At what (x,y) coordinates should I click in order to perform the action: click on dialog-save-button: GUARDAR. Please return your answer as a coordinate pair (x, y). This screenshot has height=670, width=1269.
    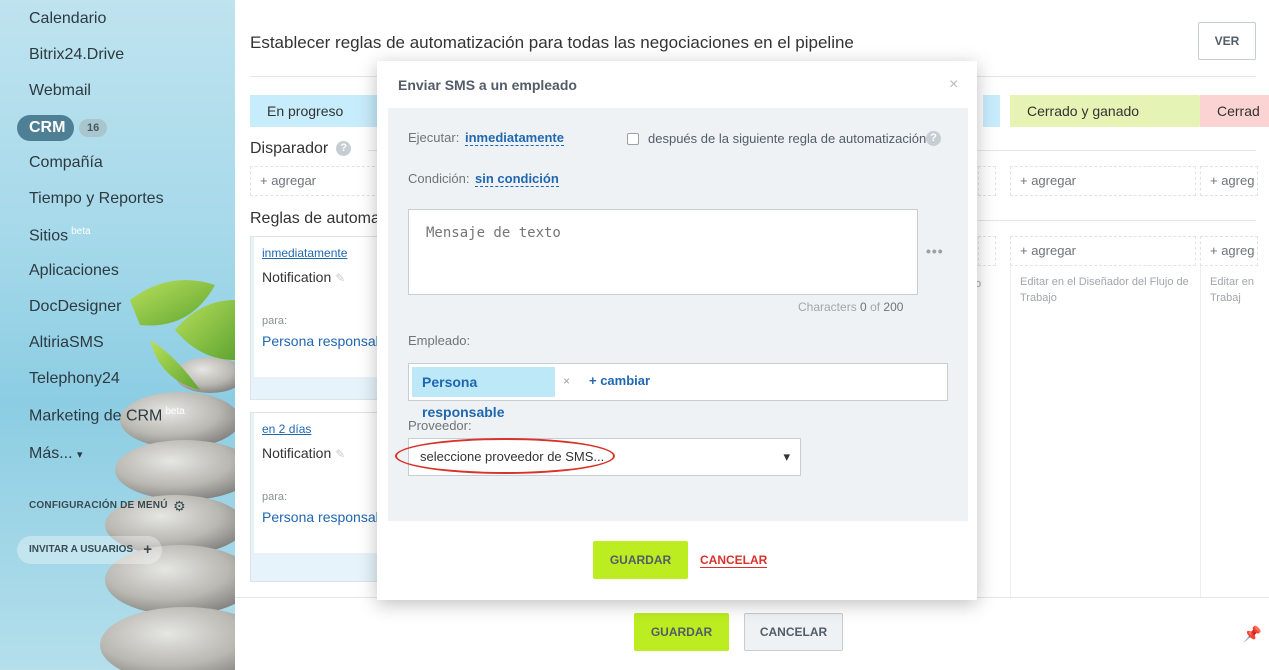
    Looking at the image, I should click on (640, 560).